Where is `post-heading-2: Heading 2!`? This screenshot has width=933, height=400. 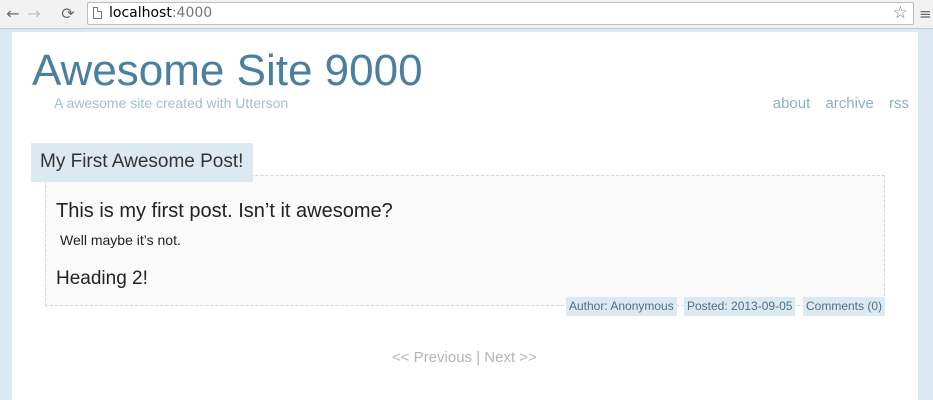 post-heading-2: Heading 2! is located at coordinates (102, 278).